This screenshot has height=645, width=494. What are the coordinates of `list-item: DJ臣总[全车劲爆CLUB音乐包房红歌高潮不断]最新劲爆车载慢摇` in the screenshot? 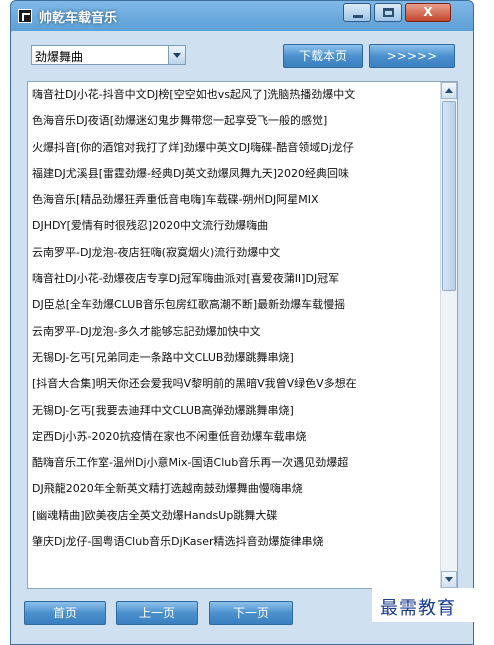 It's located at (234, 305).